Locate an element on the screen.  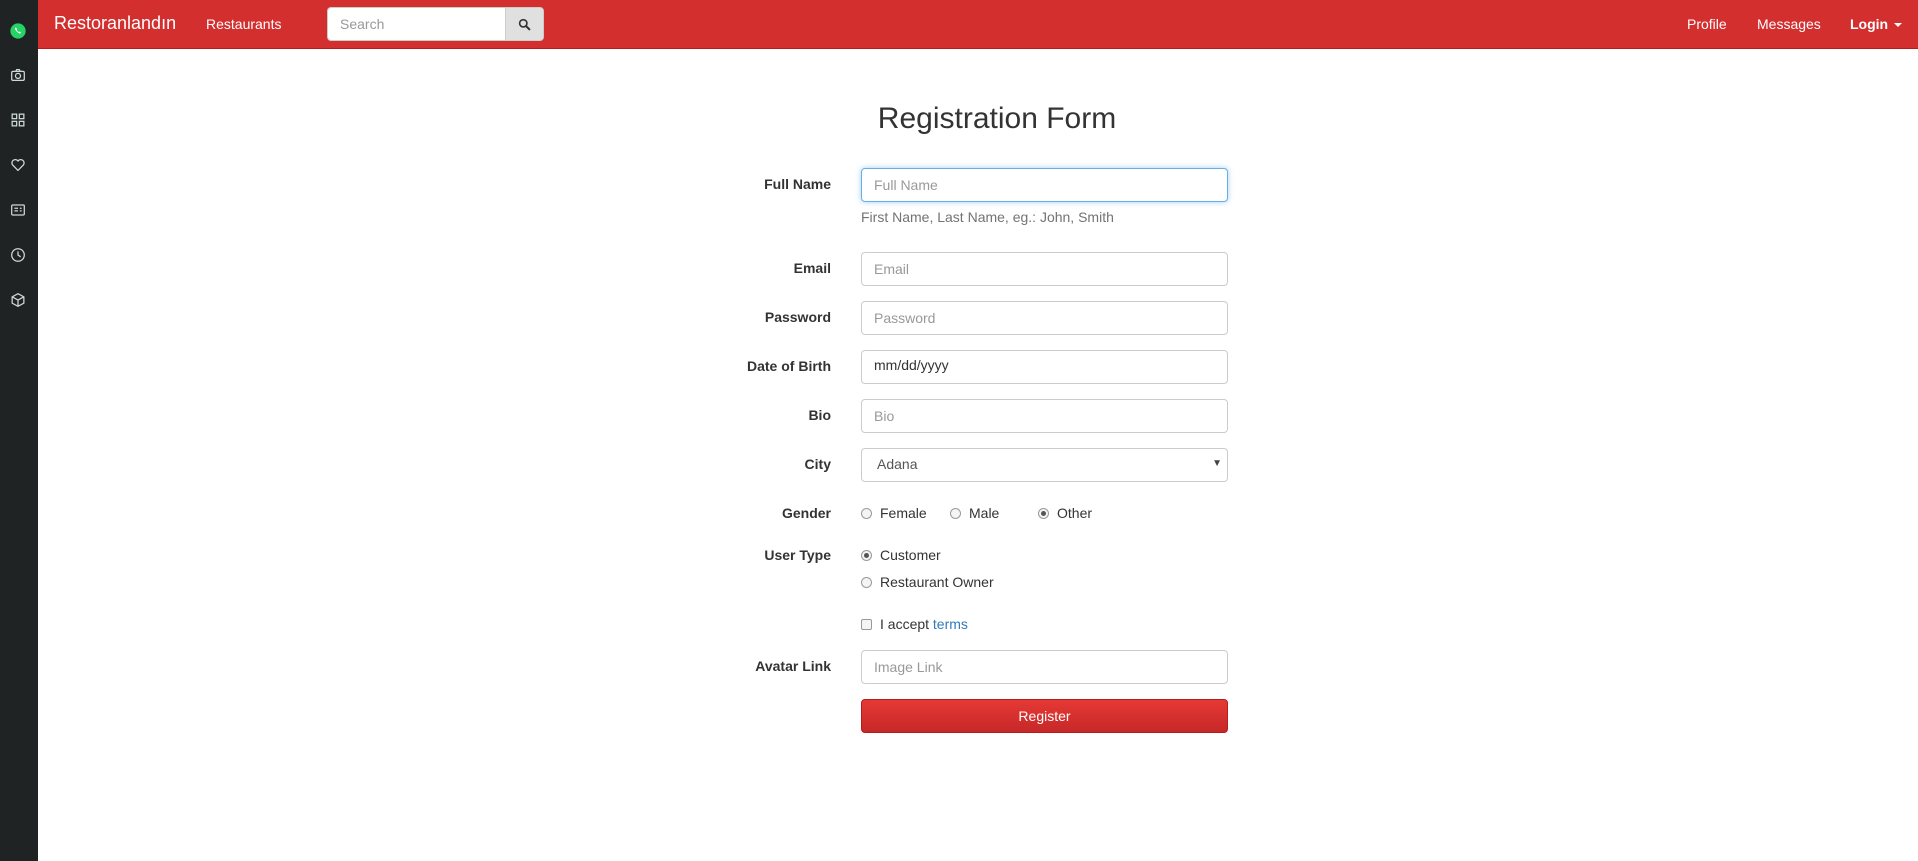
nav-restaurants: Restaurants is located at coordinates (243, 24).